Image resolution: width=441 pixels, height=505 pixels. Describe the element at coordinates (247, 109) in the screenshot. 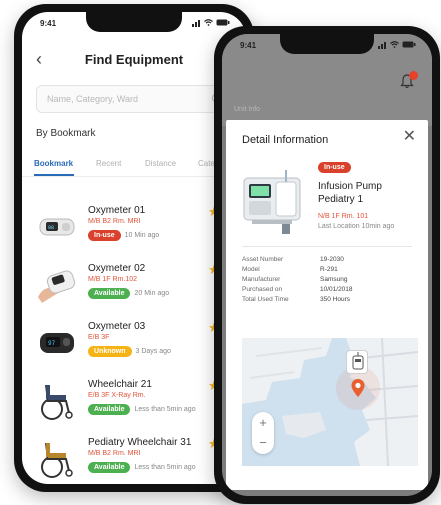

I see `dimmed-header-text: Unit Info` at that location.